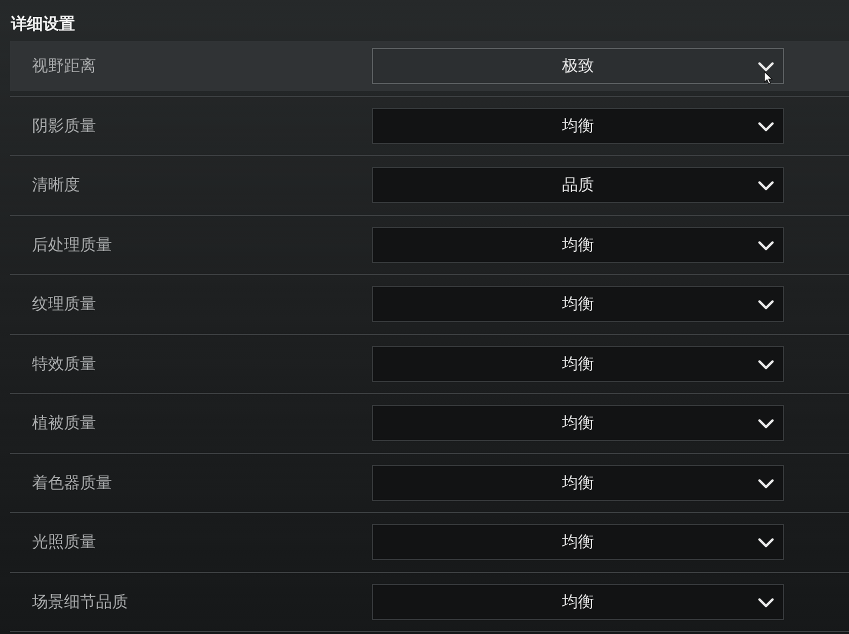 Image resolution: width=849 pixels, height=634 pixels. I want to click on section-title: 详细设置, so click(43, 24).